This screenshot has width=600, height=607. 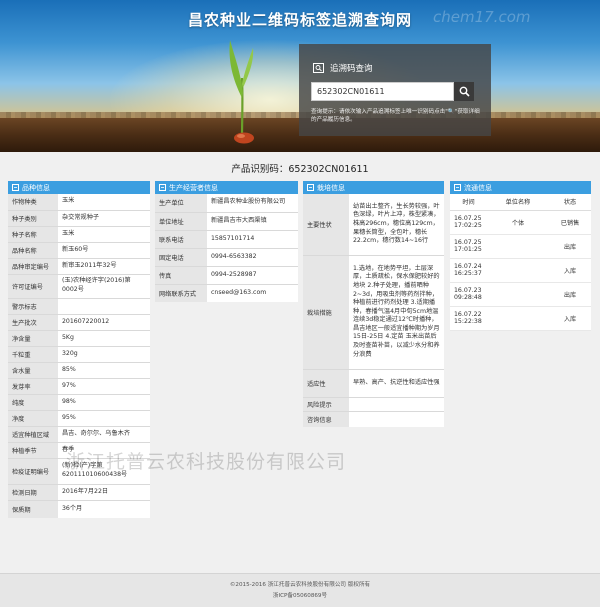 I want to click on info-row: 纯度 98%, so click(x=79, y=401).